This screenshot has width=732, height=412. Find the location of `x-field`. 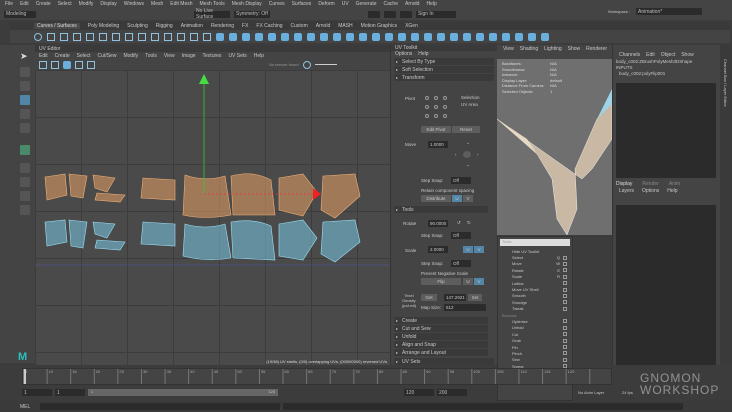

x-field is located at coordinates (374, 14).